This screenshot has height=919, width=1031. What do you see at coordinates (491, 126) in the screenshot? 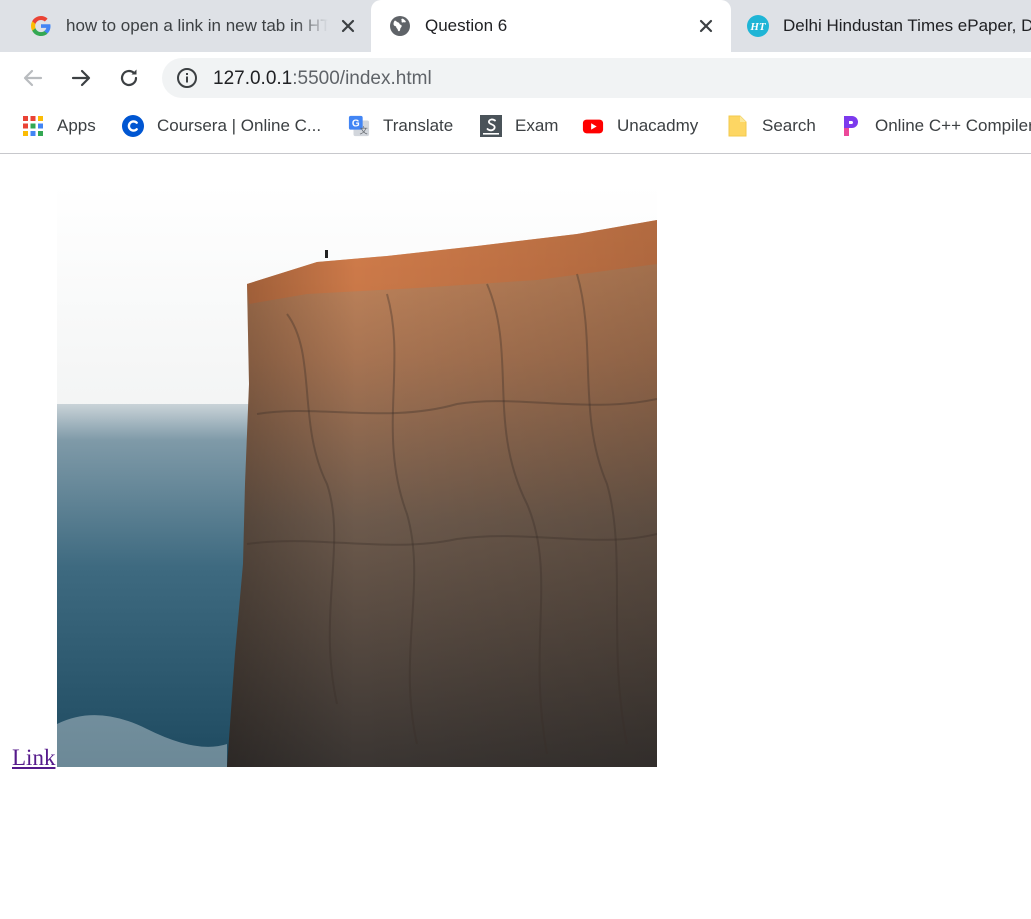
I see `exam-icon` at bounding box center [491, 126].